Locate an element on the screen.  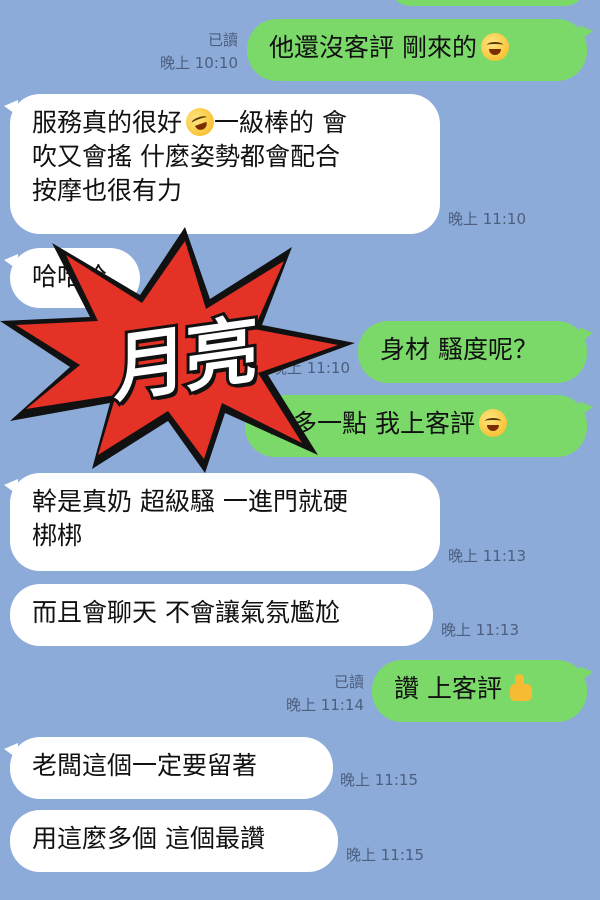
message-text: 一級棒的 會 is located at coordinates (280, 122).